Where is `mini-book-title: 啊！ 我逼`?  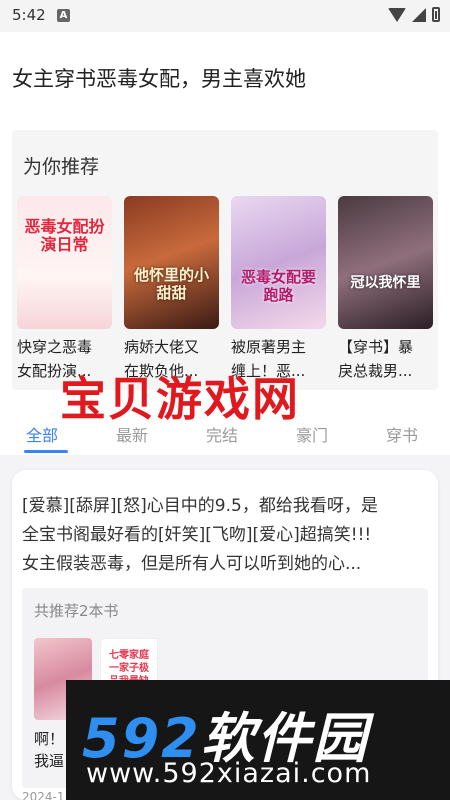
mini-book-title: 啊！ 我逼 is located at coordinates (49, 750).